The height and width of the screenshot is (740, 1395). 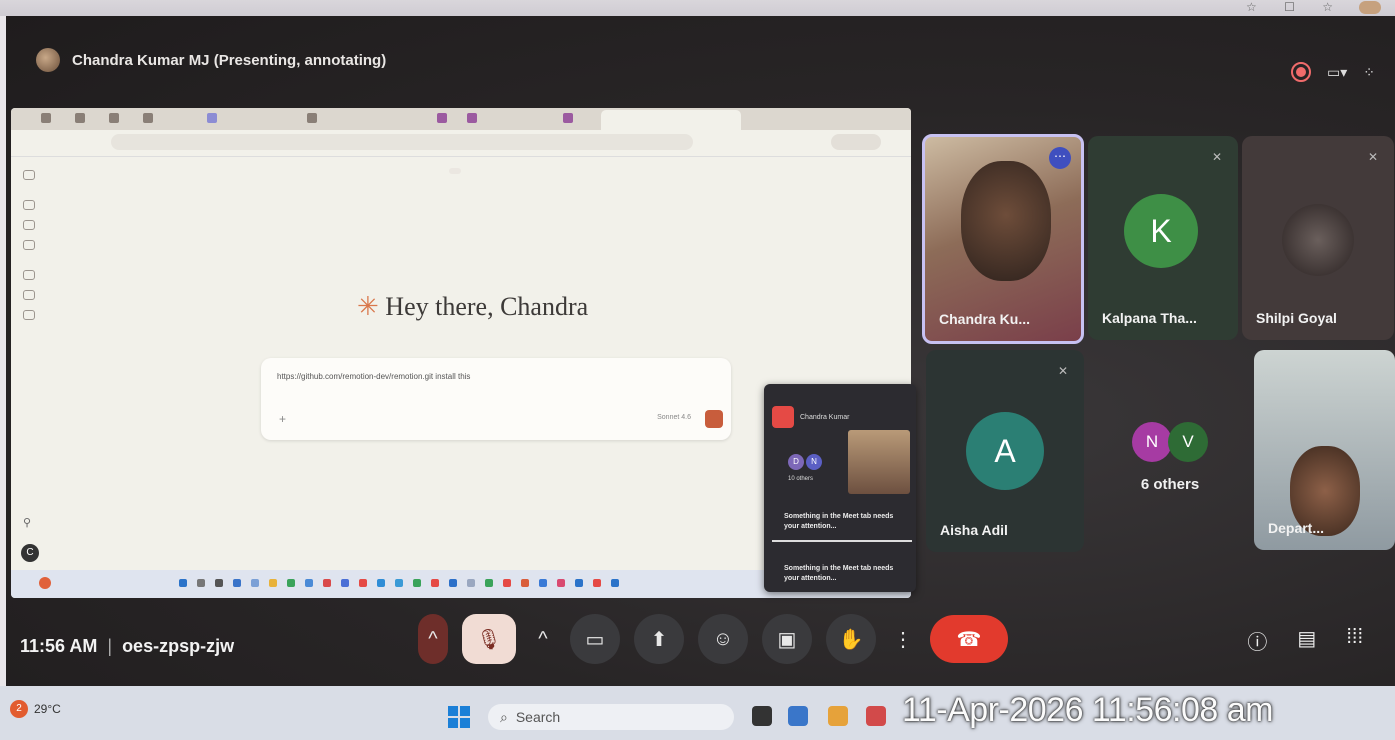 I want to click on participant-avatar: A, so click(x=1005, y=451).